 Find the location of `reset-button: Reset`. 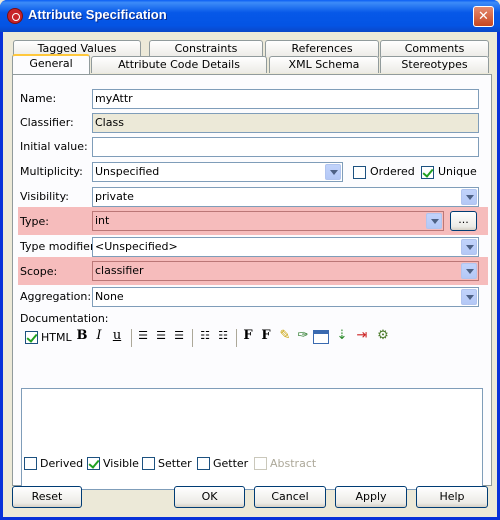

reset-button: Reset is located at coordinates (47, 497).